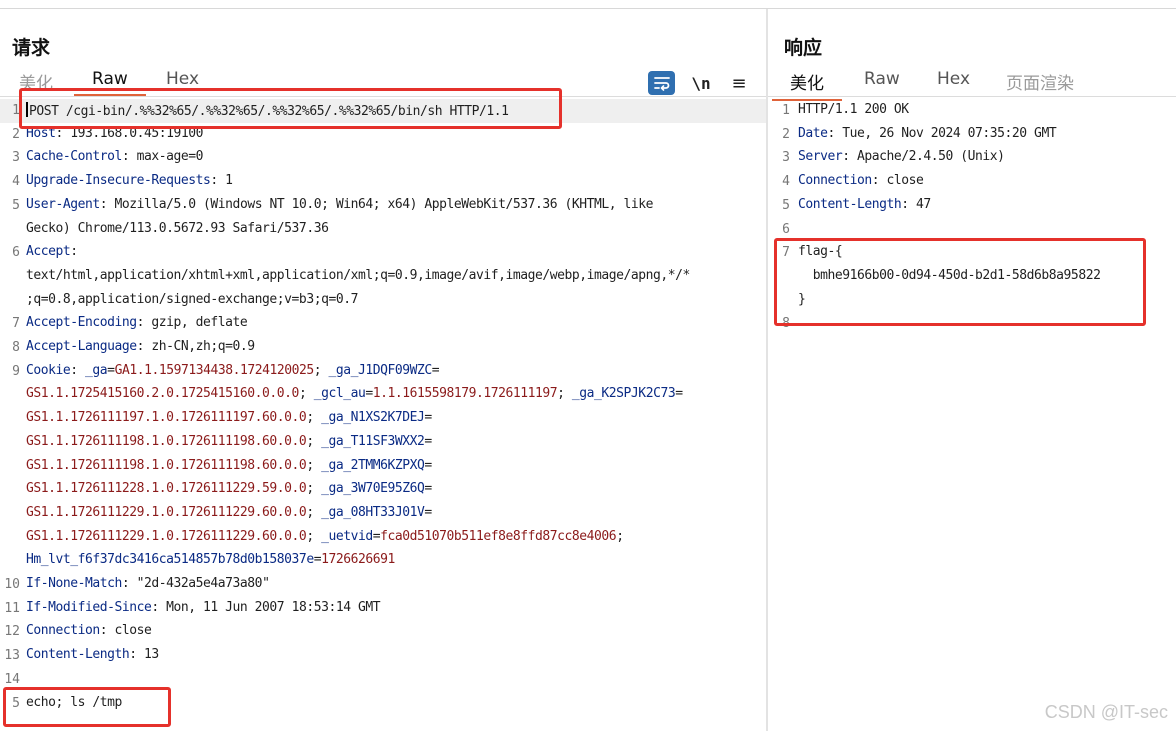 Image resolution: width=1176 pixels, height=731 pixels. I want to click on response-tab-render: 页面渲染, so click(1040, 84).